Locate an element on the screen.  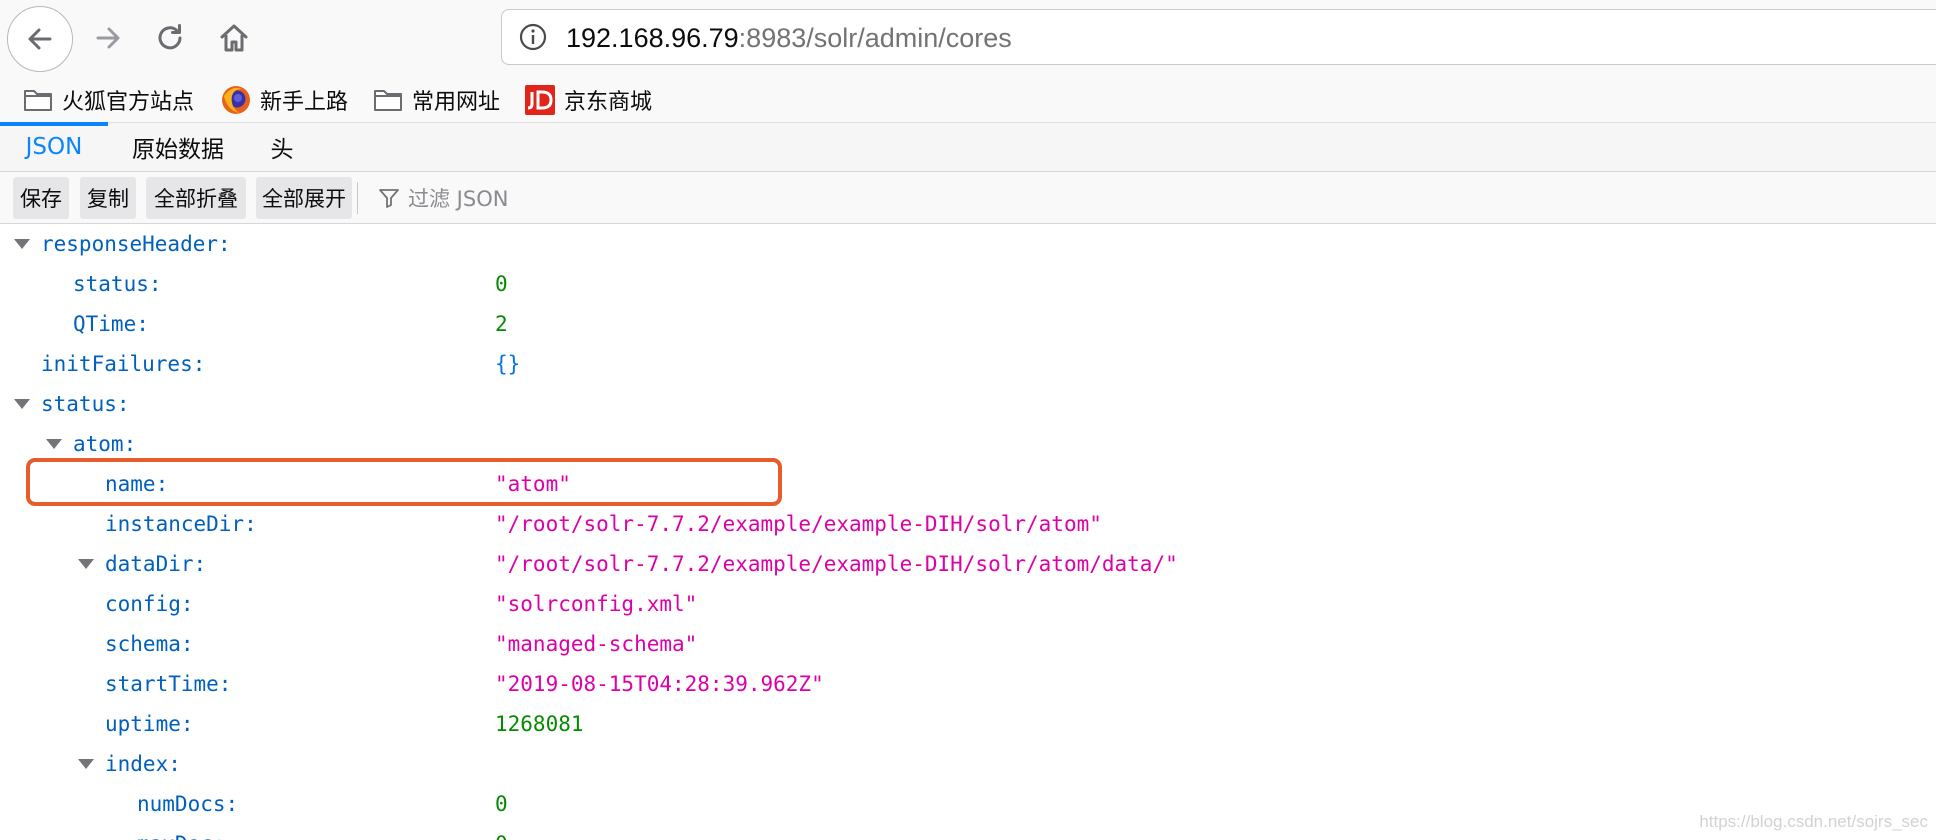
json-value: 1268081 is located at coordinates (539, 724).